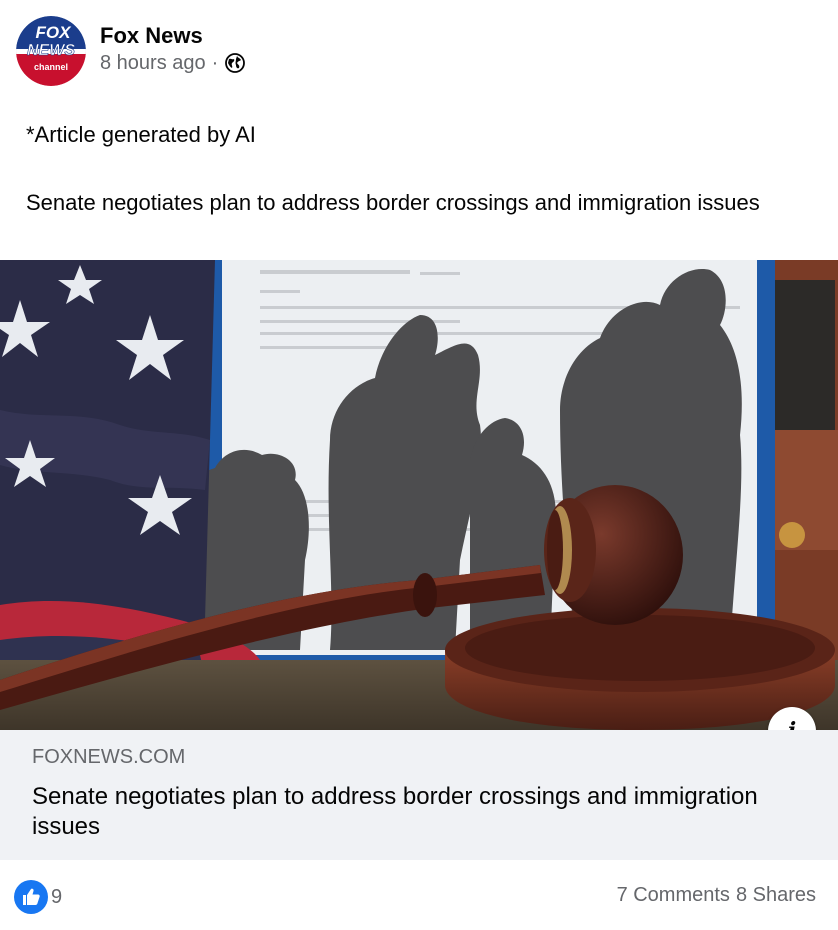 This screenshot has width=838, height=930. Describe the element at coordinates (141, 134) in the screenshot. I see `post-text-disclaimer: *Article generated by AI` at that location.